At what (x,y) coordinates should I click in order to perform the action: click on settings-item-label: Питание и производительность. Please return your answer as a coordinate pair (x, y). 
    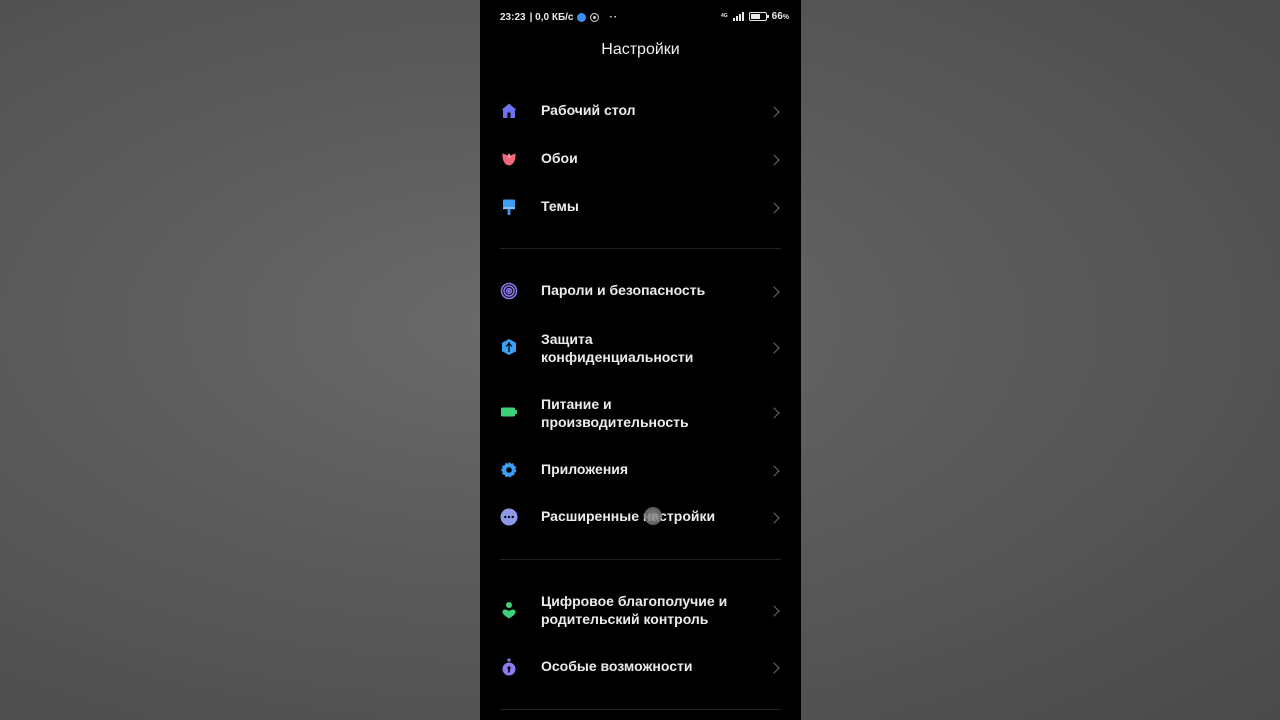
    Looking at the image, I should click on (615, 413).